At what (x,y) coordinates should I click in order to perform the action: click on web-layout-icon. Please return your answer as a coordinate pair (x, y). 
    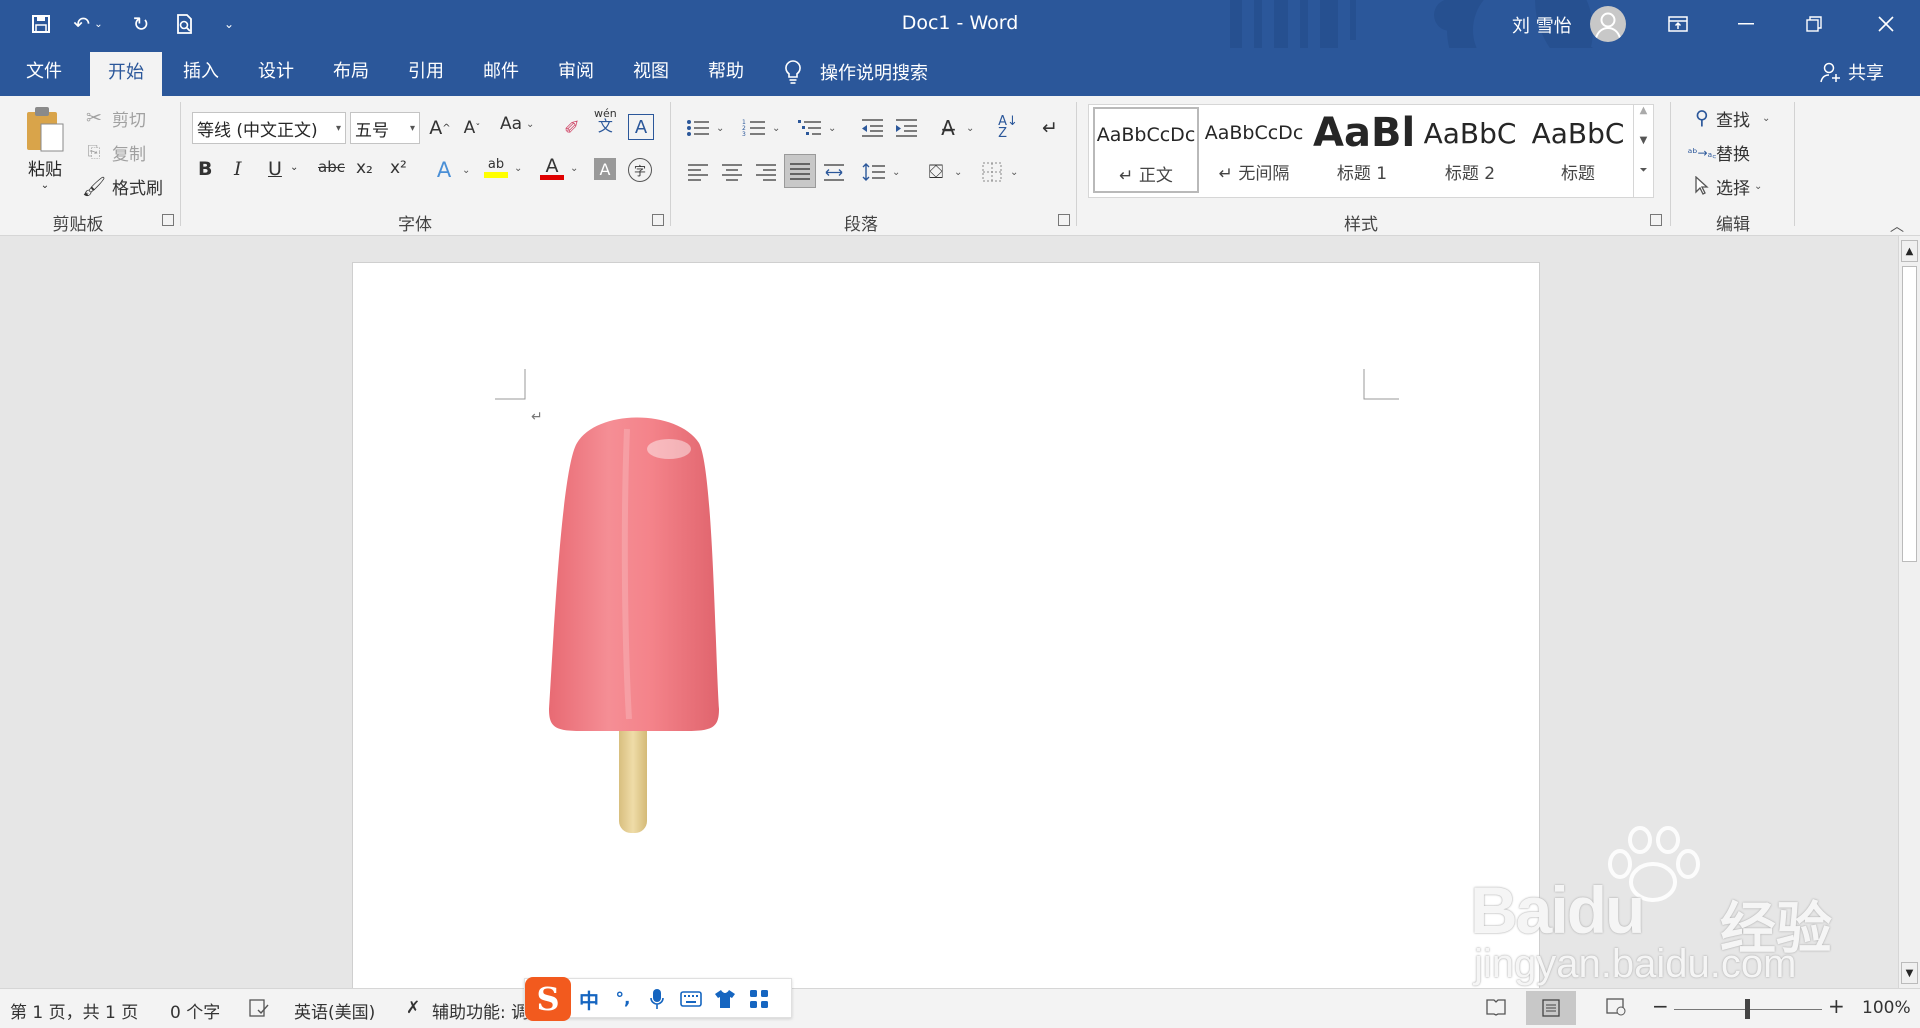
    Looking at the image, I should click on (1616, 1009).